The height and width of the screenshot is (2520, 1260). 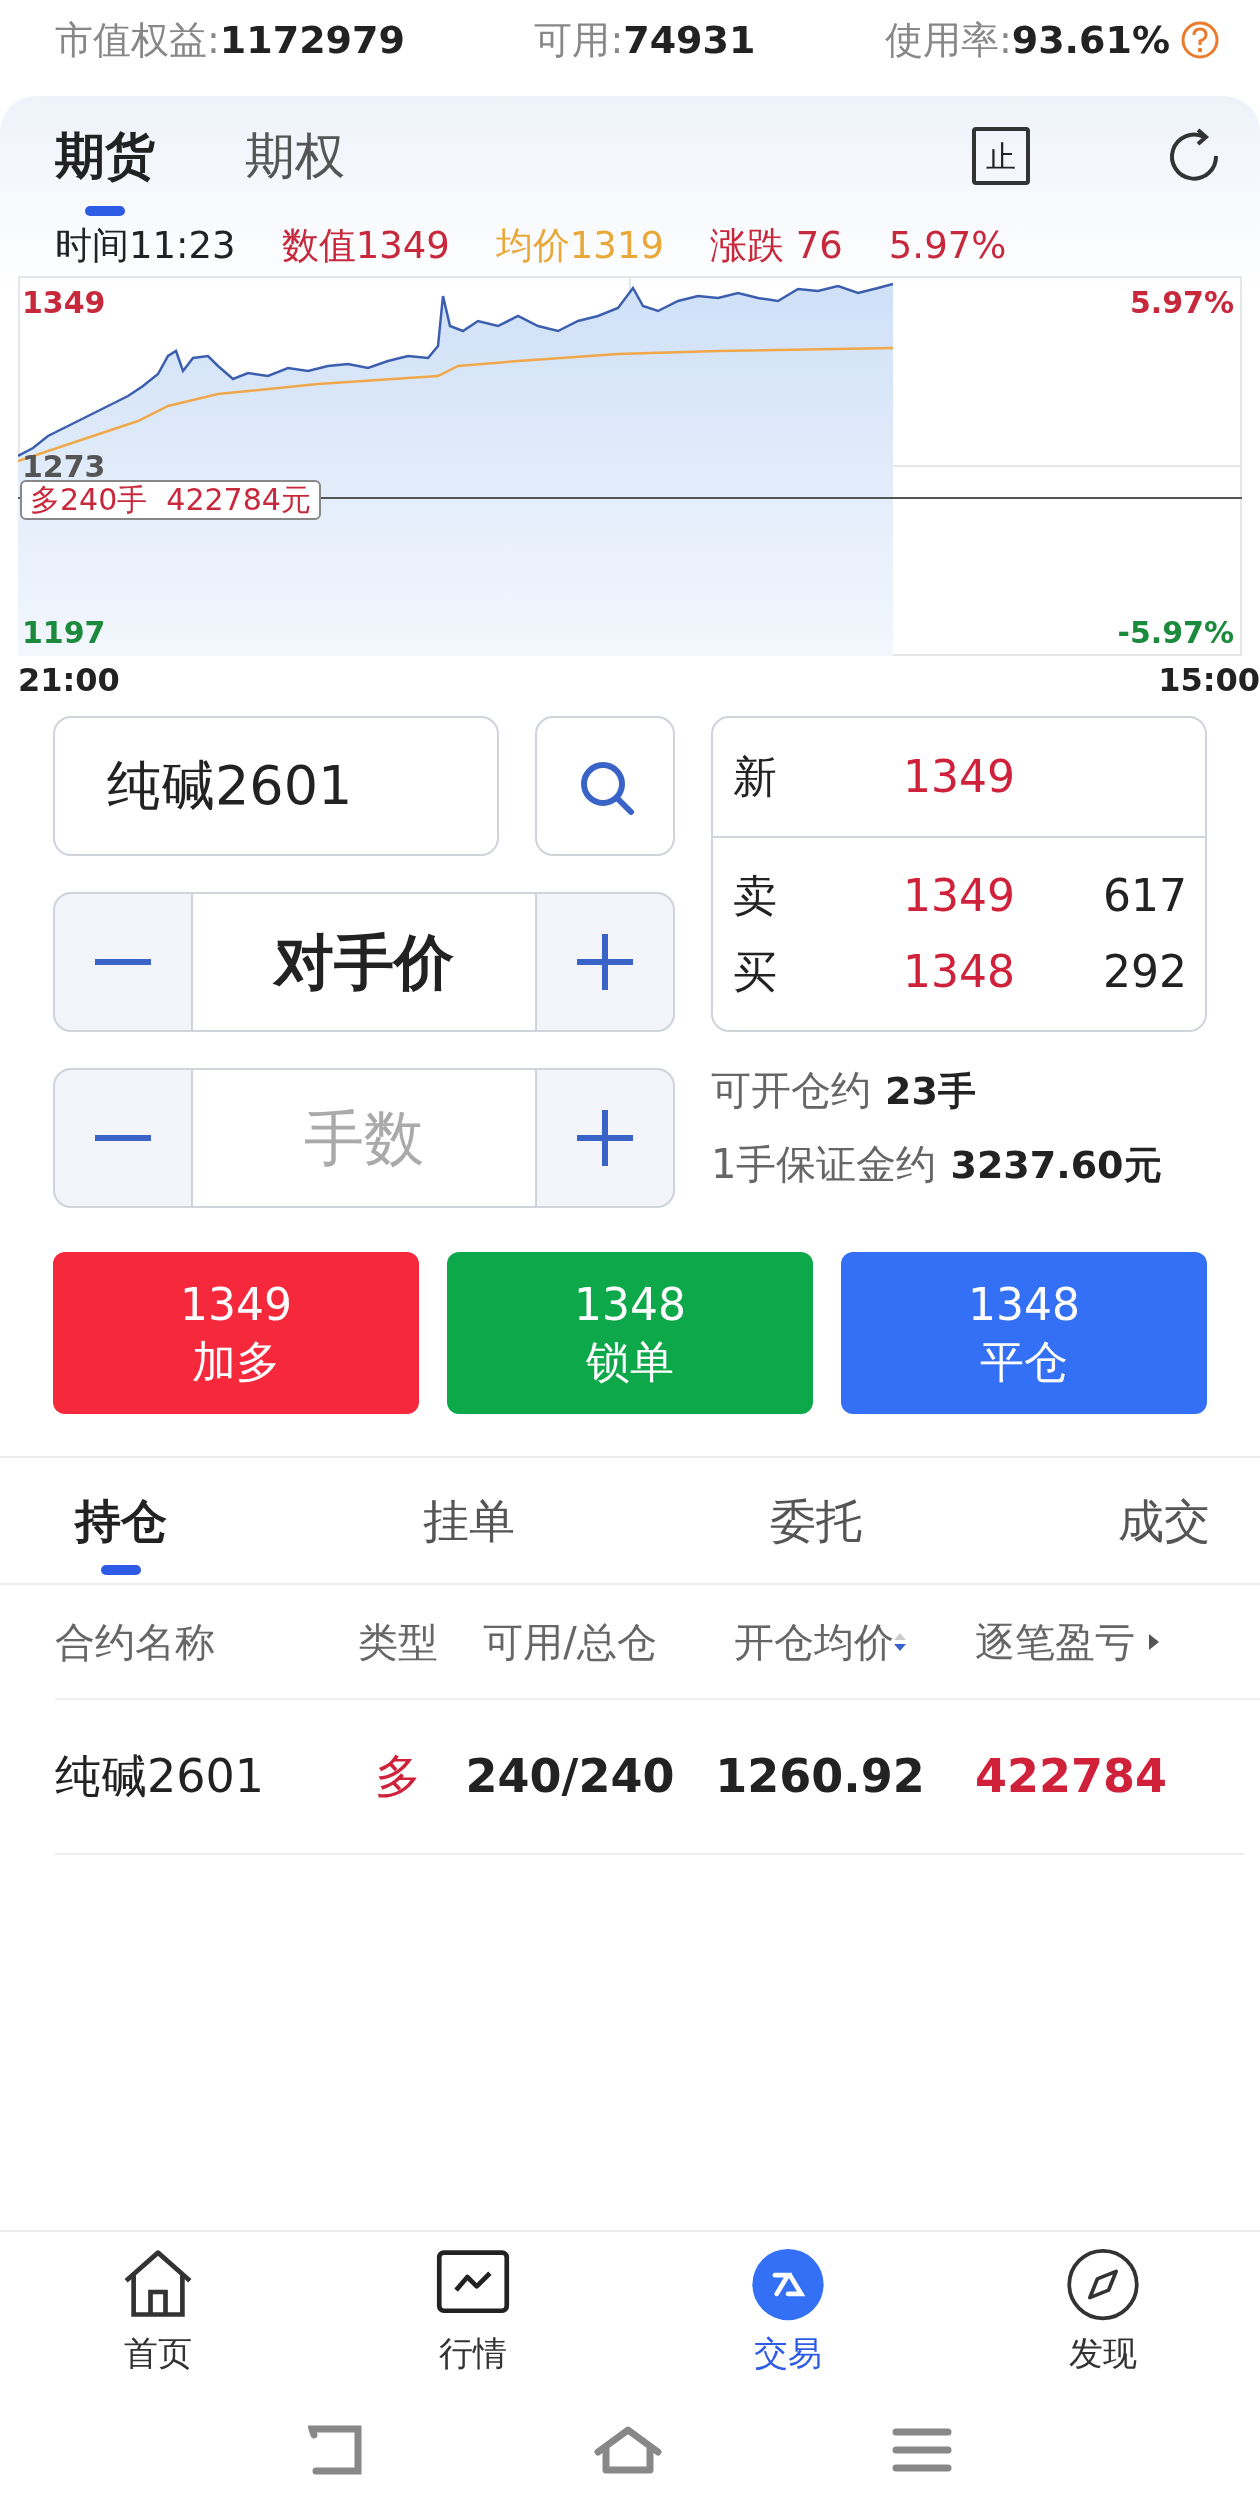 What do you see at coordinates (64, 303) in the screenshot?
I see `axis-label: 1349` at bounding box center [64, 303].